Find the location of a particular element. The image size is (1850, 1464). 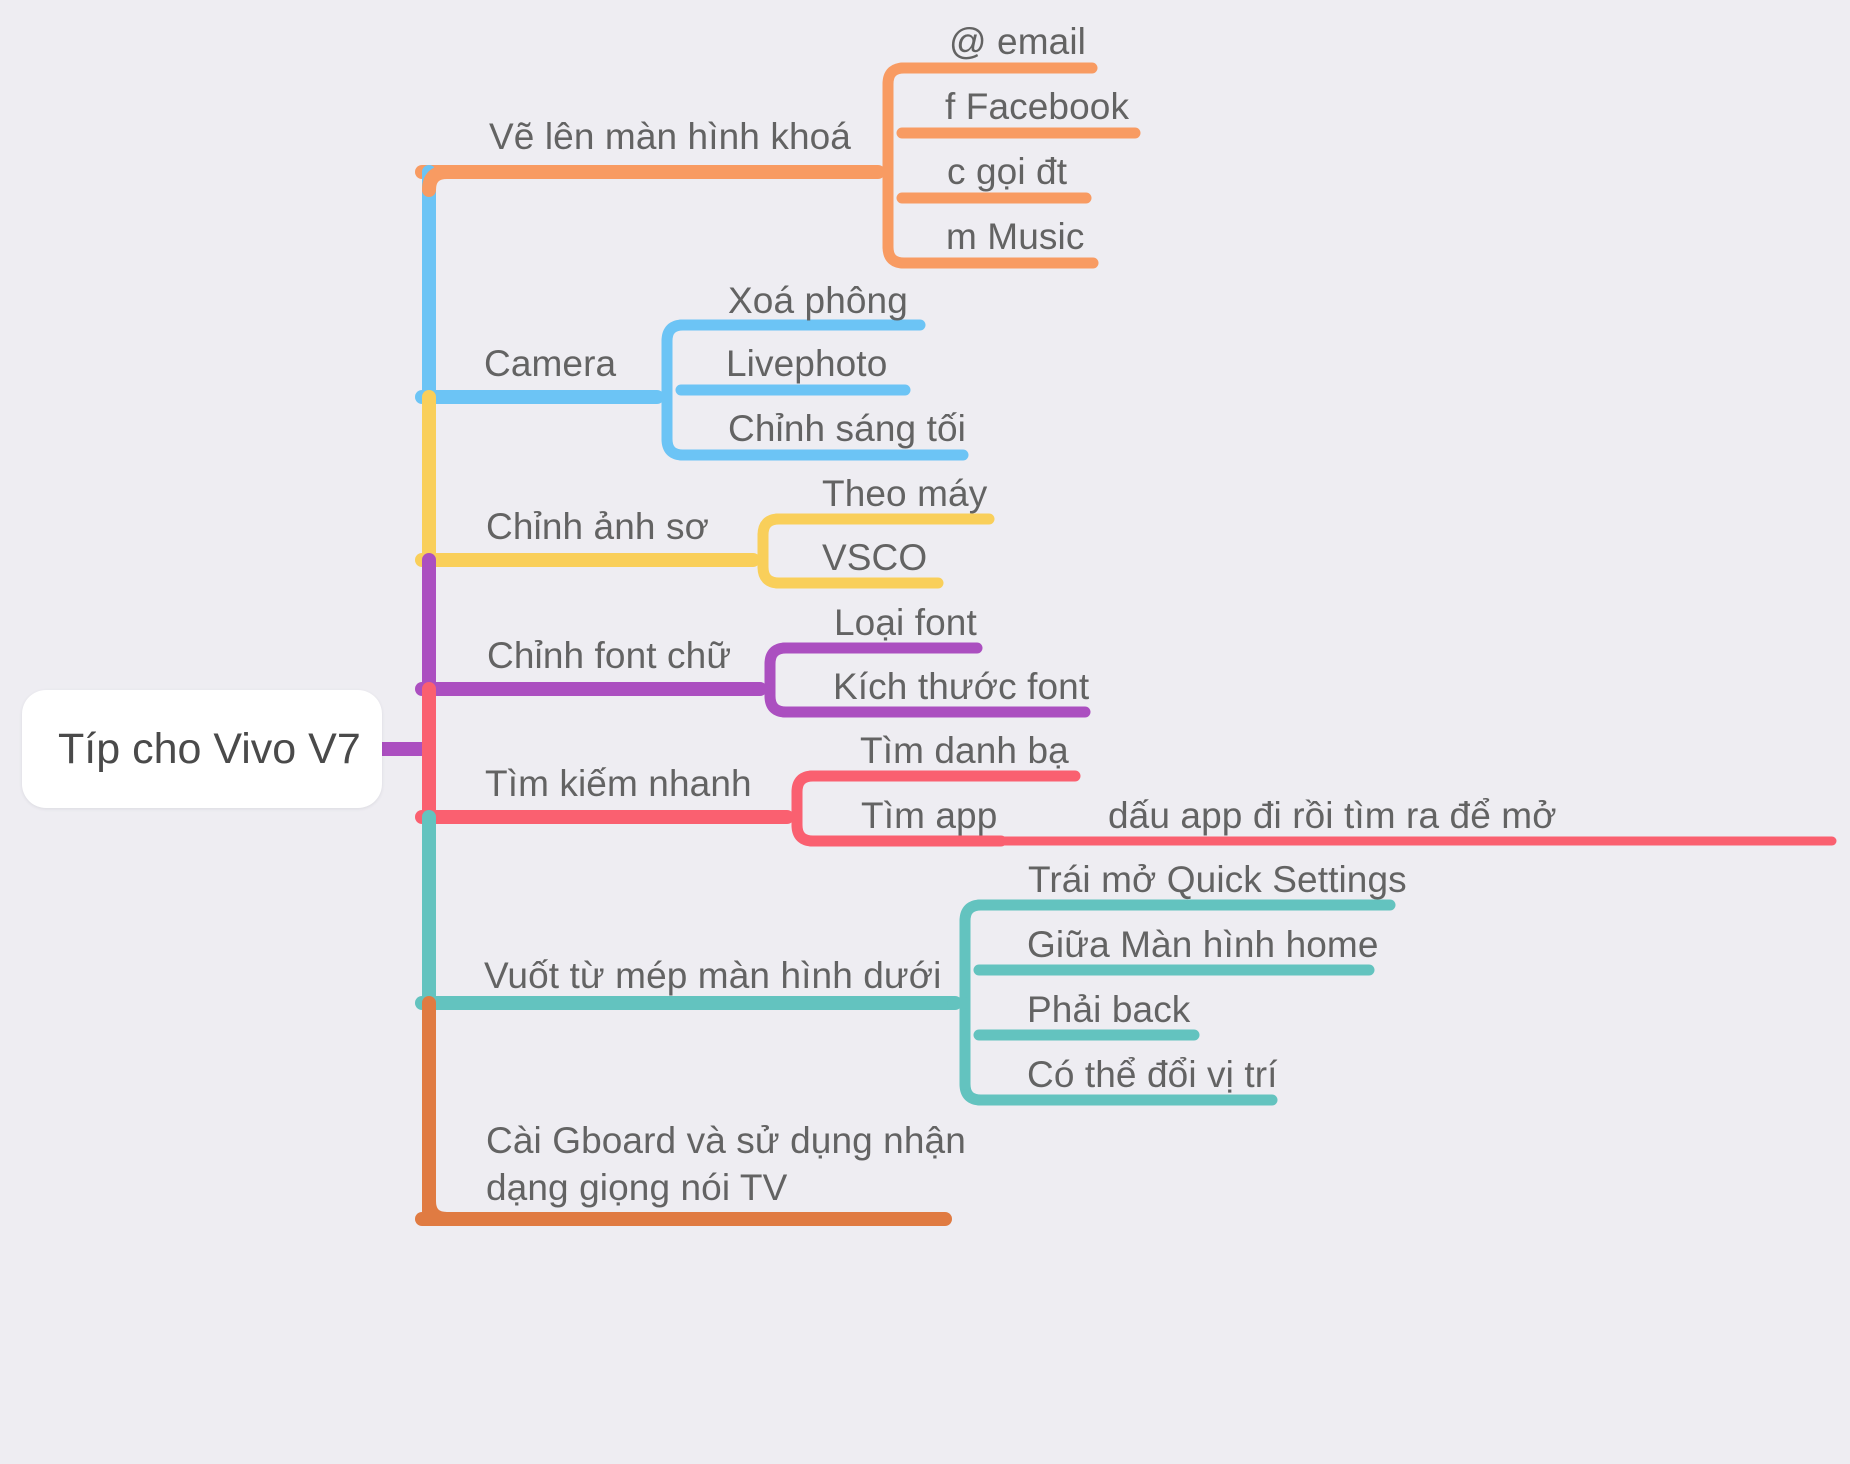

child-label: Trái mở Quick Settings is located at coordinates (1217, 880).